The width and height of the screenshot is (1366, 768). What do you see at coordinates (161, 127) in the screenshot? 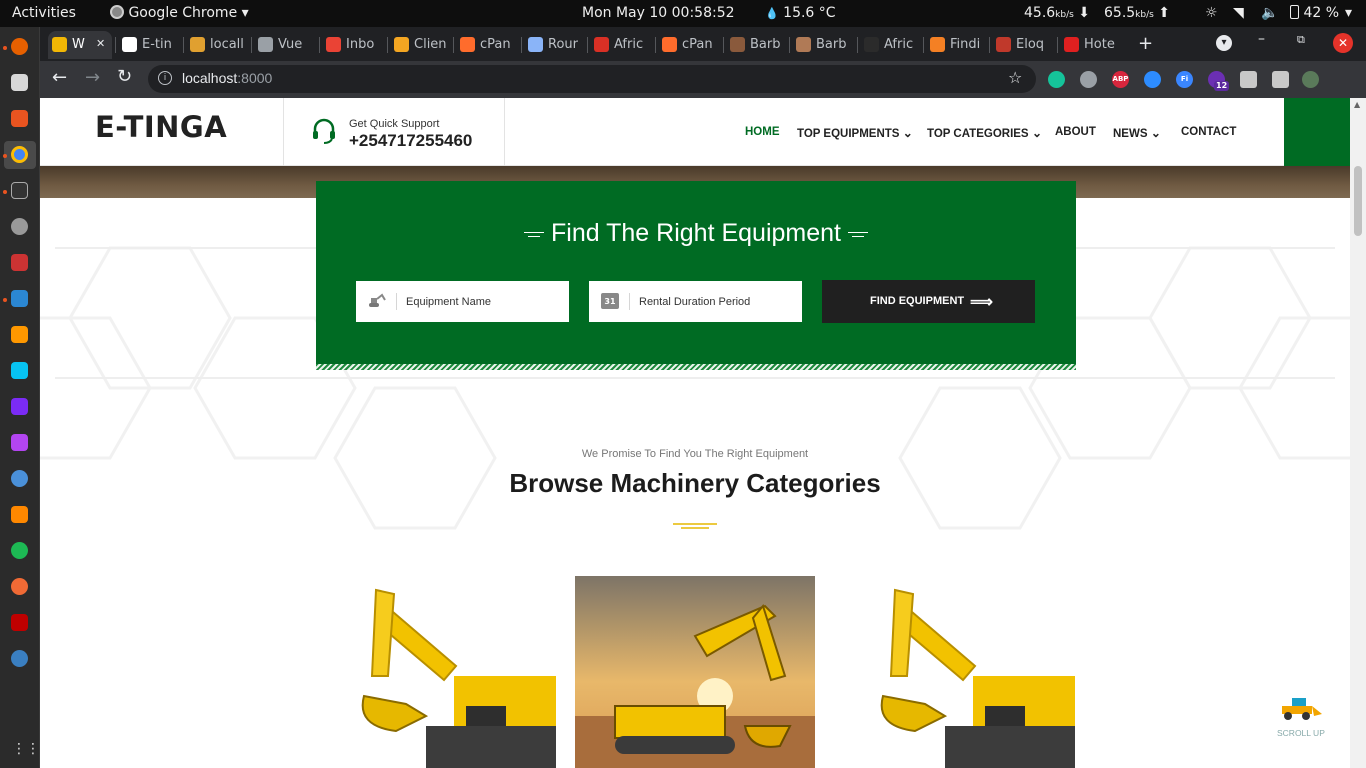
I see `site-logo: E-TINGA` at bounding box center [161, 127].